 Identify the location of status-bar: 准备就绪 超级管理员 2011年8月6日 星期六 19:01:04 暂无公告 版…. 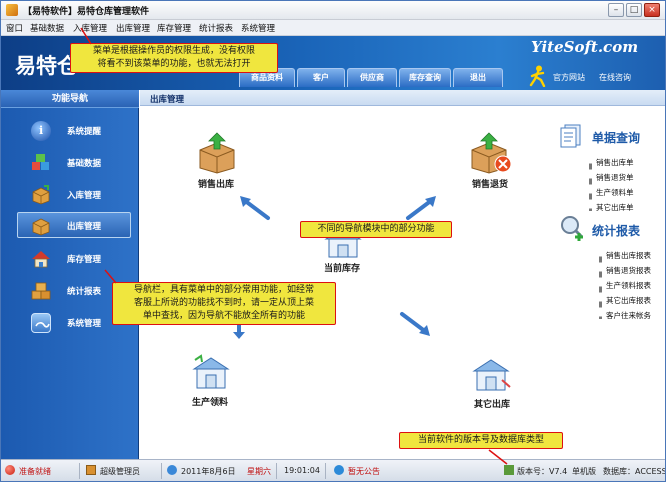
(333, 470).